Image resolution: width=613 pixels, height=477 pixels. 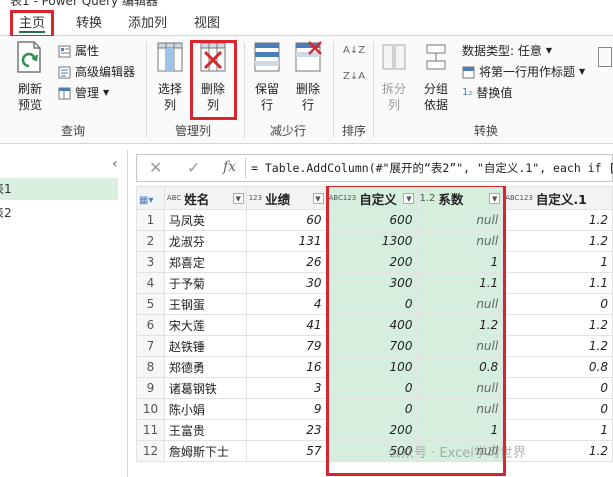 I want to click on cell-name: 王钢蛋, so click(x=205, y=304).